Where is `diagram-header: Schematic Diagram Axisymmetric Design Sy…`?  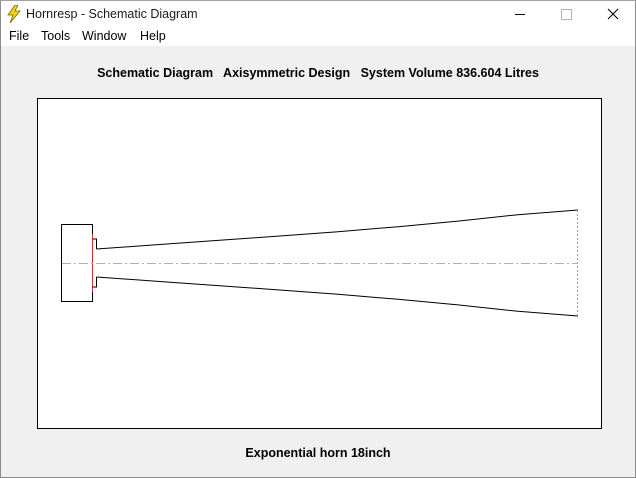 diagram-header: Schematic Diagram Axisymmetric Design Sy… is located at coordinates (318, 73).